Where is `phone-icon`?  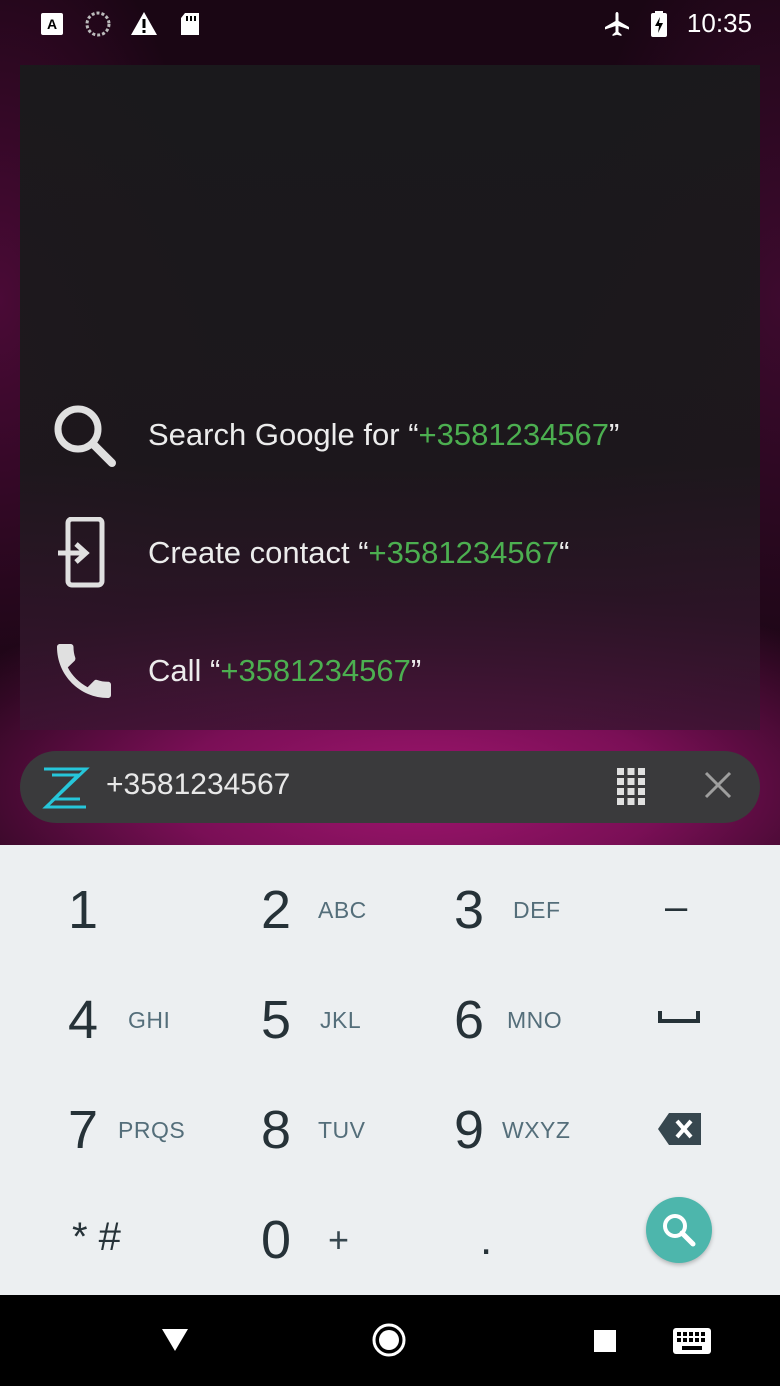
phone-icon is located at coordinates (84, 671).